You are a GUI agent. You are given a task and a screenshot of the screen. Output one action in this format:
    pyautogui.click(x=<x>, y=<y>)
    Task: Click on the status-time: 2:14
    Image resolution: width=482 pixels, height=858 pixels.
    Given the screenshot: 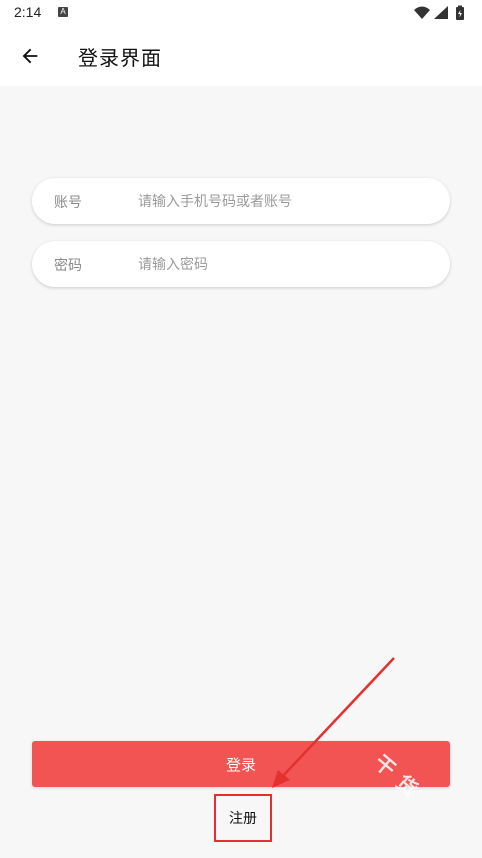 What is the action you would take?
    pyautogui.click(x=28, y=12)
    